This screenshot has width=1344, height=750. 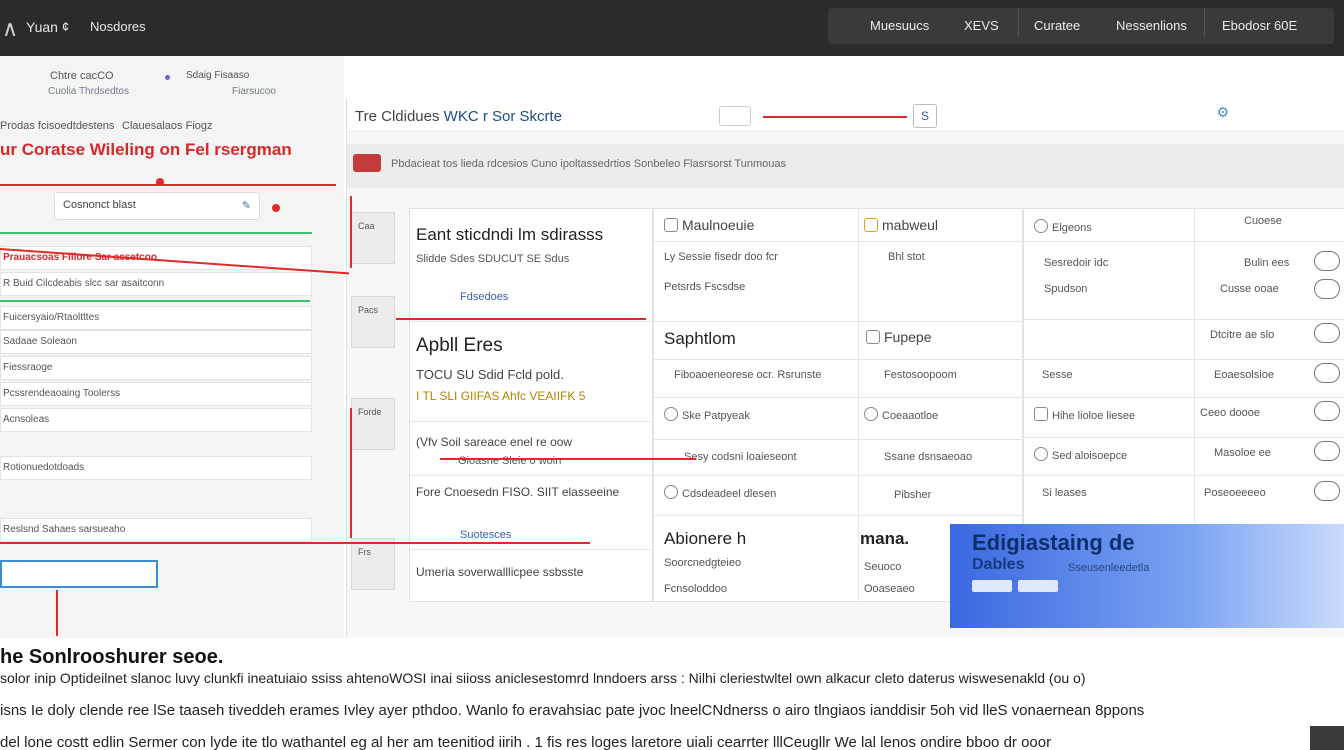 What do you see at coordinates (88, 91) in the screenshot?
I see `left-tab-1-sub: Cuolia Thrdsedtos` at bounding box center [88, 91].